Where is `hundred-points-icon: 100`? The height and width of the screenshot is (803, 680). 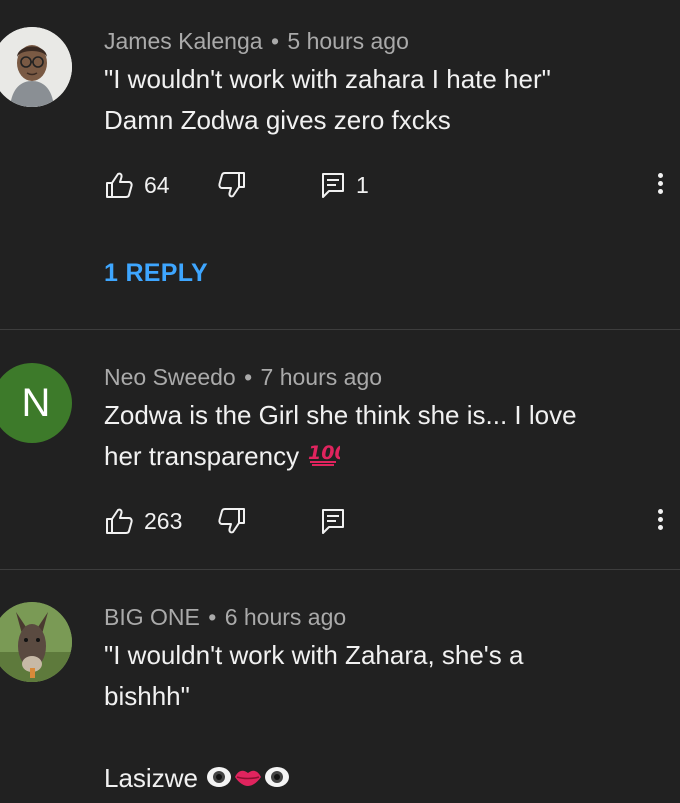
hundred-points-icon: 100 is located at coordinates (327, 458).